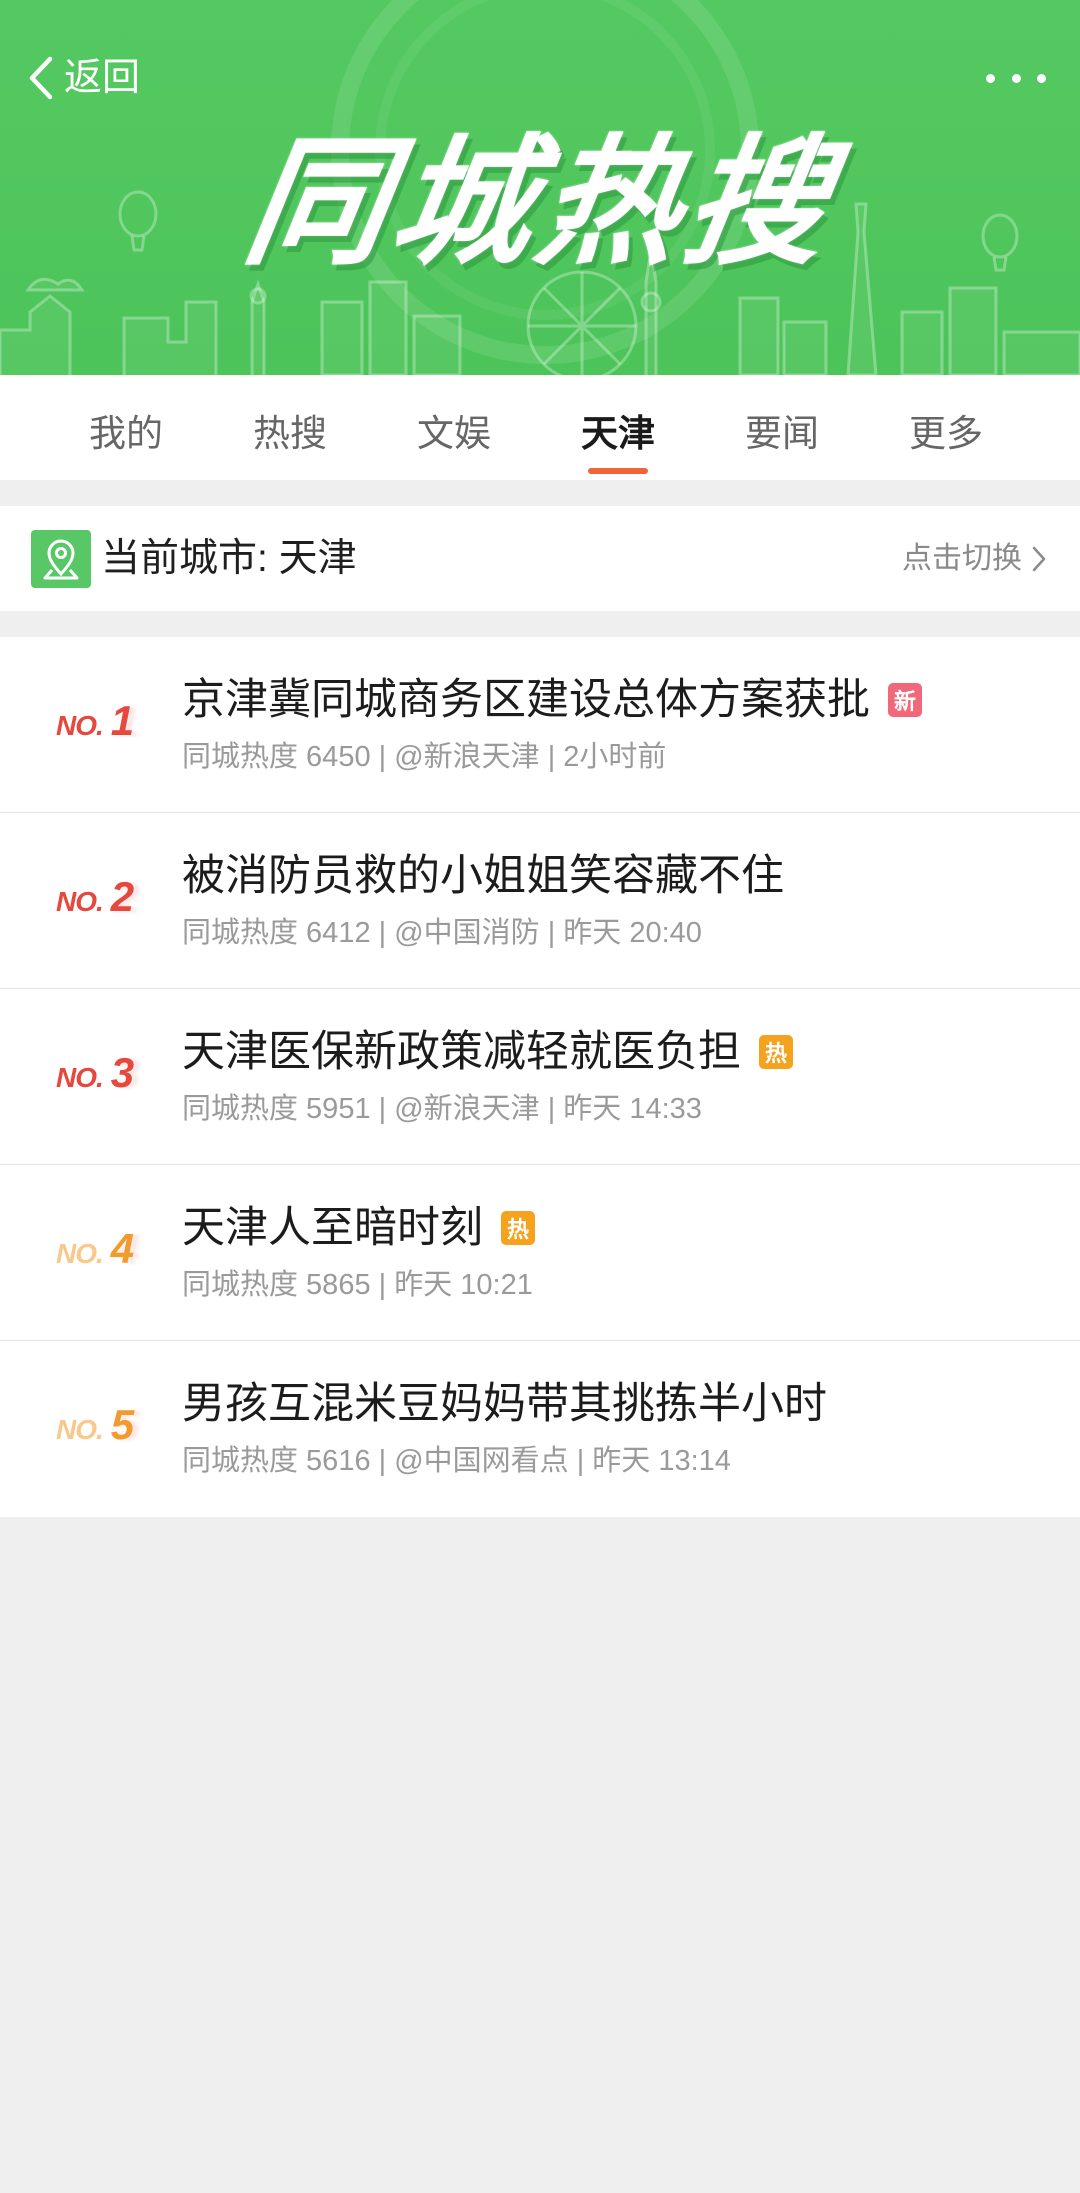 This screenshot has width=1080, height=2193. What do you see at coordinates (122, 896) in the screenshot?
I see `rank-number: 2` at bounding box center [122, 896].